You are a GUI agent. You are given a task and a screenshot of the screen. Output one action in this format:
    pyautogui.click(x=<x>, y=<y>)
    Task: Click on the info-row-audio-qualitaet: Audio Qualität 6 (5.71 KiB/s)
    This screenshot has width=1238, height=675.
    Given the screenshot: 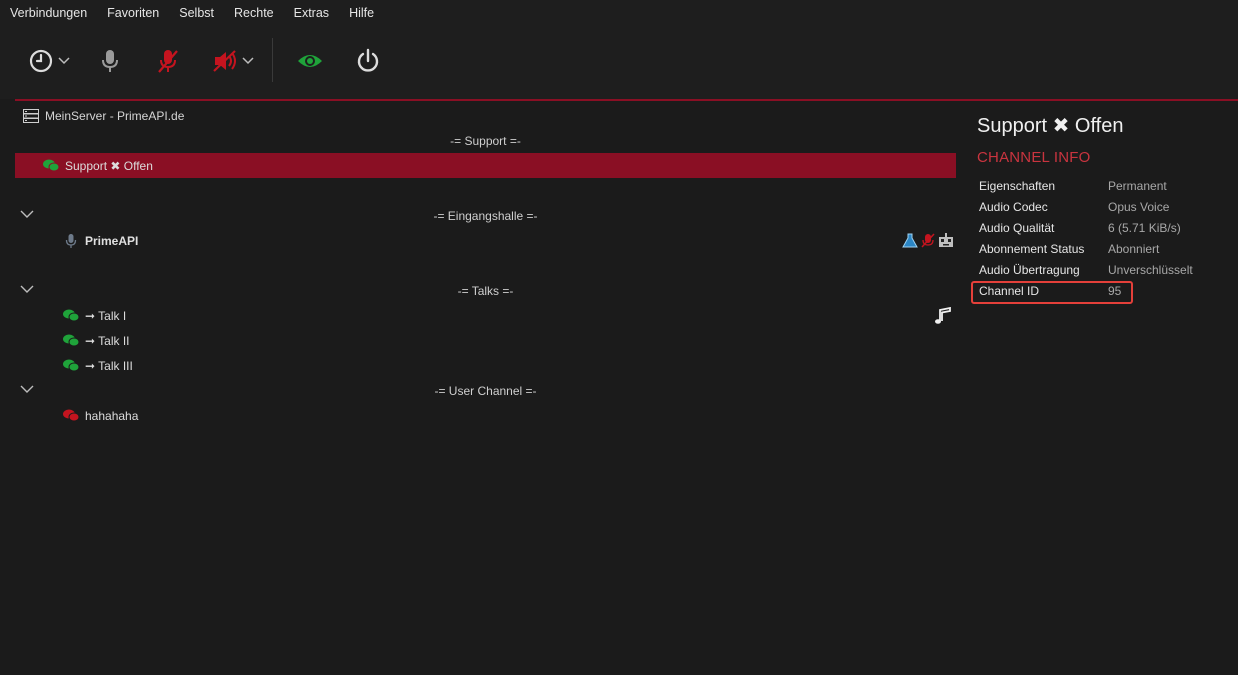 What is the action you would take?
    pyautogui.click(x=1099, y=227)
    